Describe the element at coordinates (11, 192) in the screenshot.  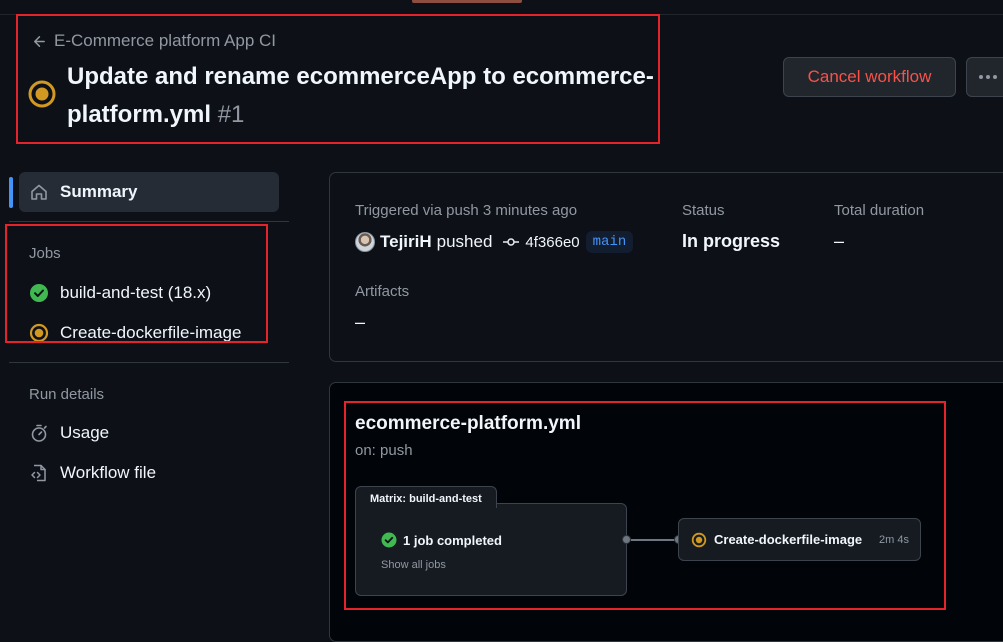
I see `active-indicator` at that location.